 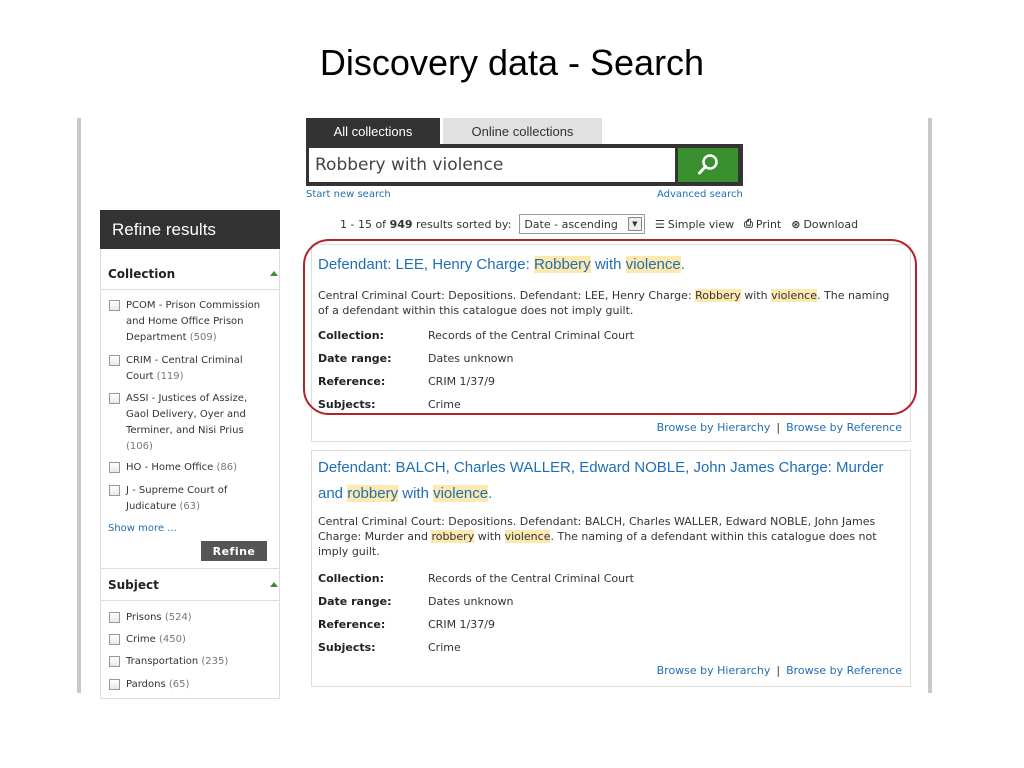 I want to click on start-new-search-link: Start new search, so click(x=348, y=194).